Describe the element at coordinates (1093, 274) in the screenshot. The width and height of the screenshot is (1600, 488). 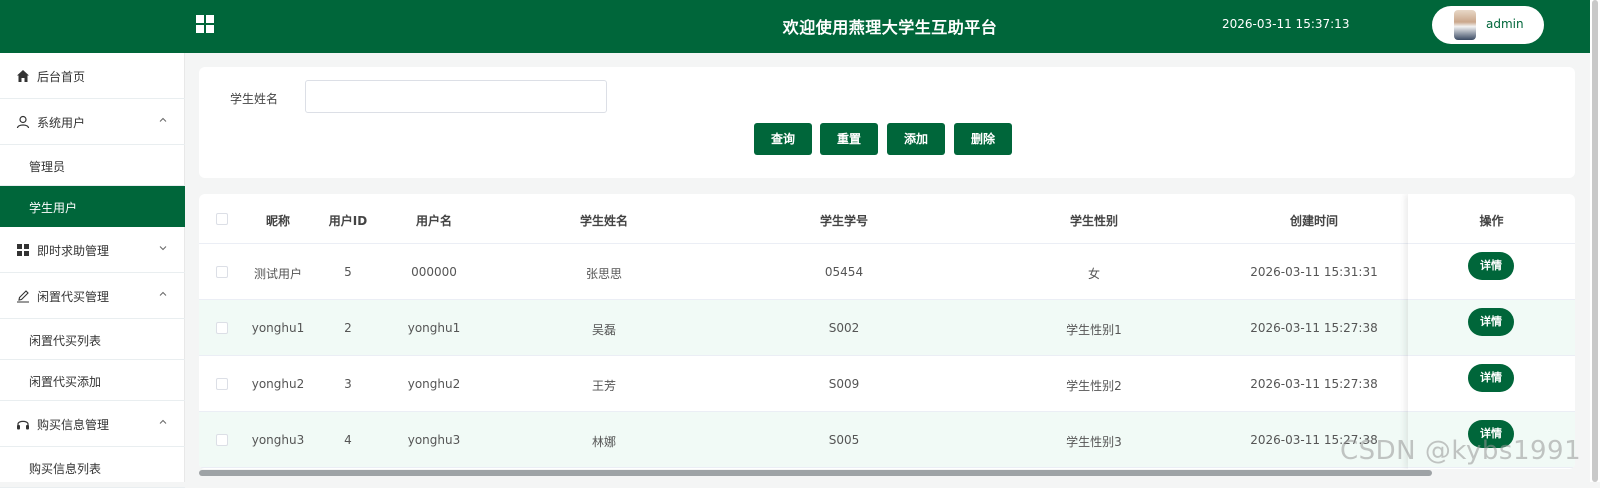
I see `student-gender-cell: 女` at that location.